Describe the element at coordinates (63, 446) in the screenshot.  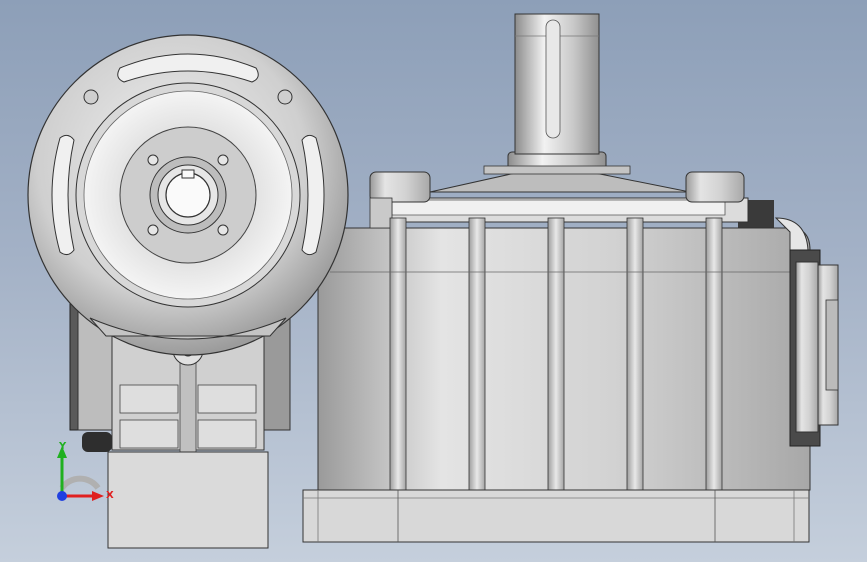
I see `y-axis-label: Y` at that location.